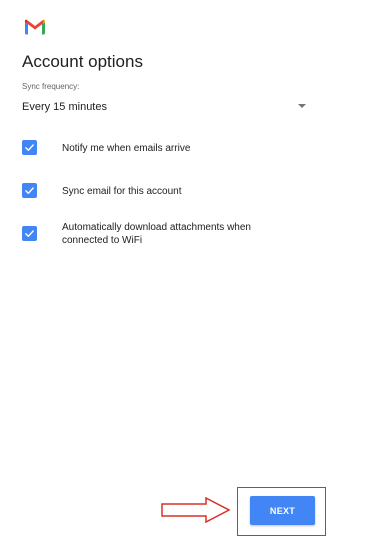 The image size is (380, 543). What do you see at coordinates (82, 61) in the screenshot?
I see `page-title: Account options` at bounding box center [82, 61].